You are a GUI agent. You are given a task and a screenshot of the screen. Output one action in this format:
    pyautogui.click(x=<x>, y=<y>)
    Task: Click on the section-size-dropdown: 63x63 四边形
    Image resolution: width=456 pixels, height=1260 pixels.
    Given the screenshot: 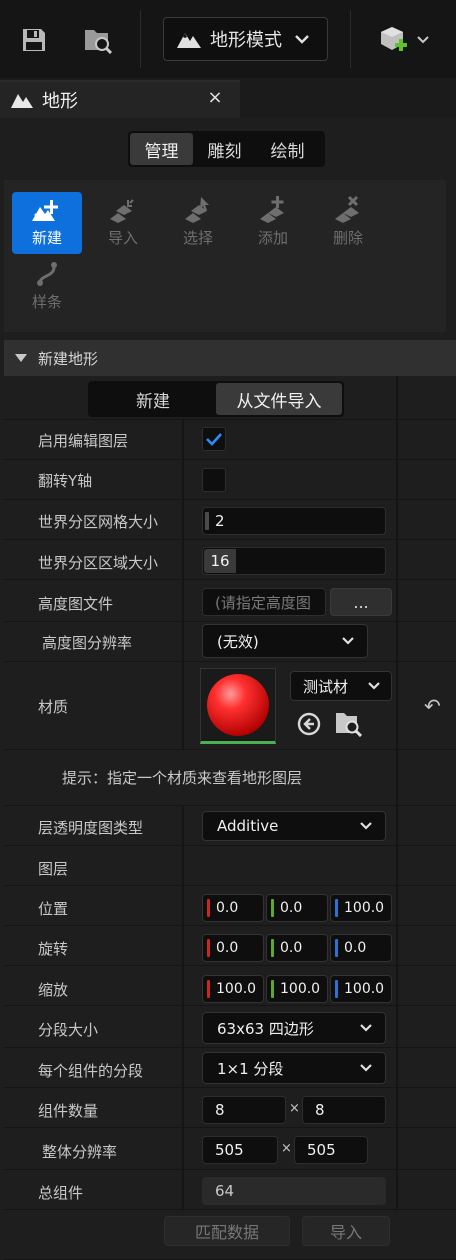 What is the action you would take?
    pyautogui.click(x=294, y=1028)
    